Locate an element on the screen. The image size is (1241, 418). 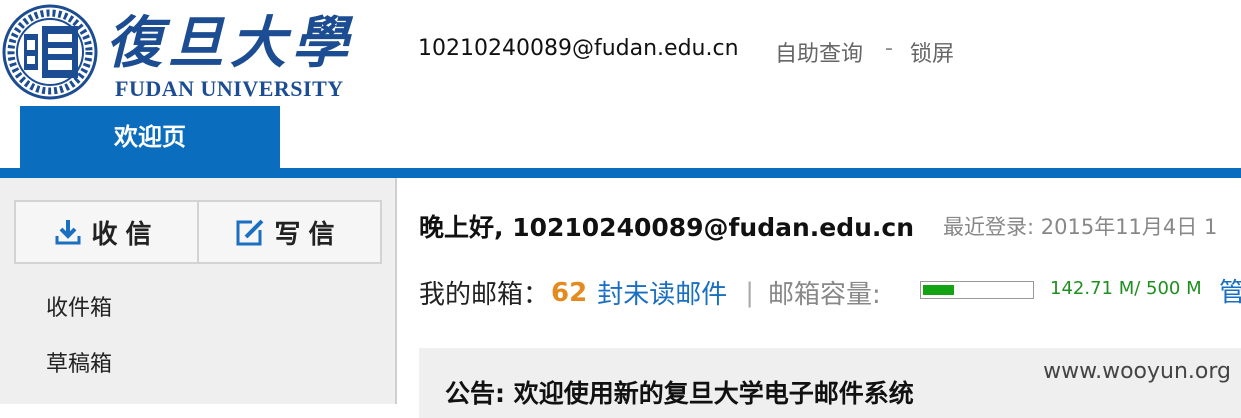
capacity-progress-fill is located at coordinates (938, 290).